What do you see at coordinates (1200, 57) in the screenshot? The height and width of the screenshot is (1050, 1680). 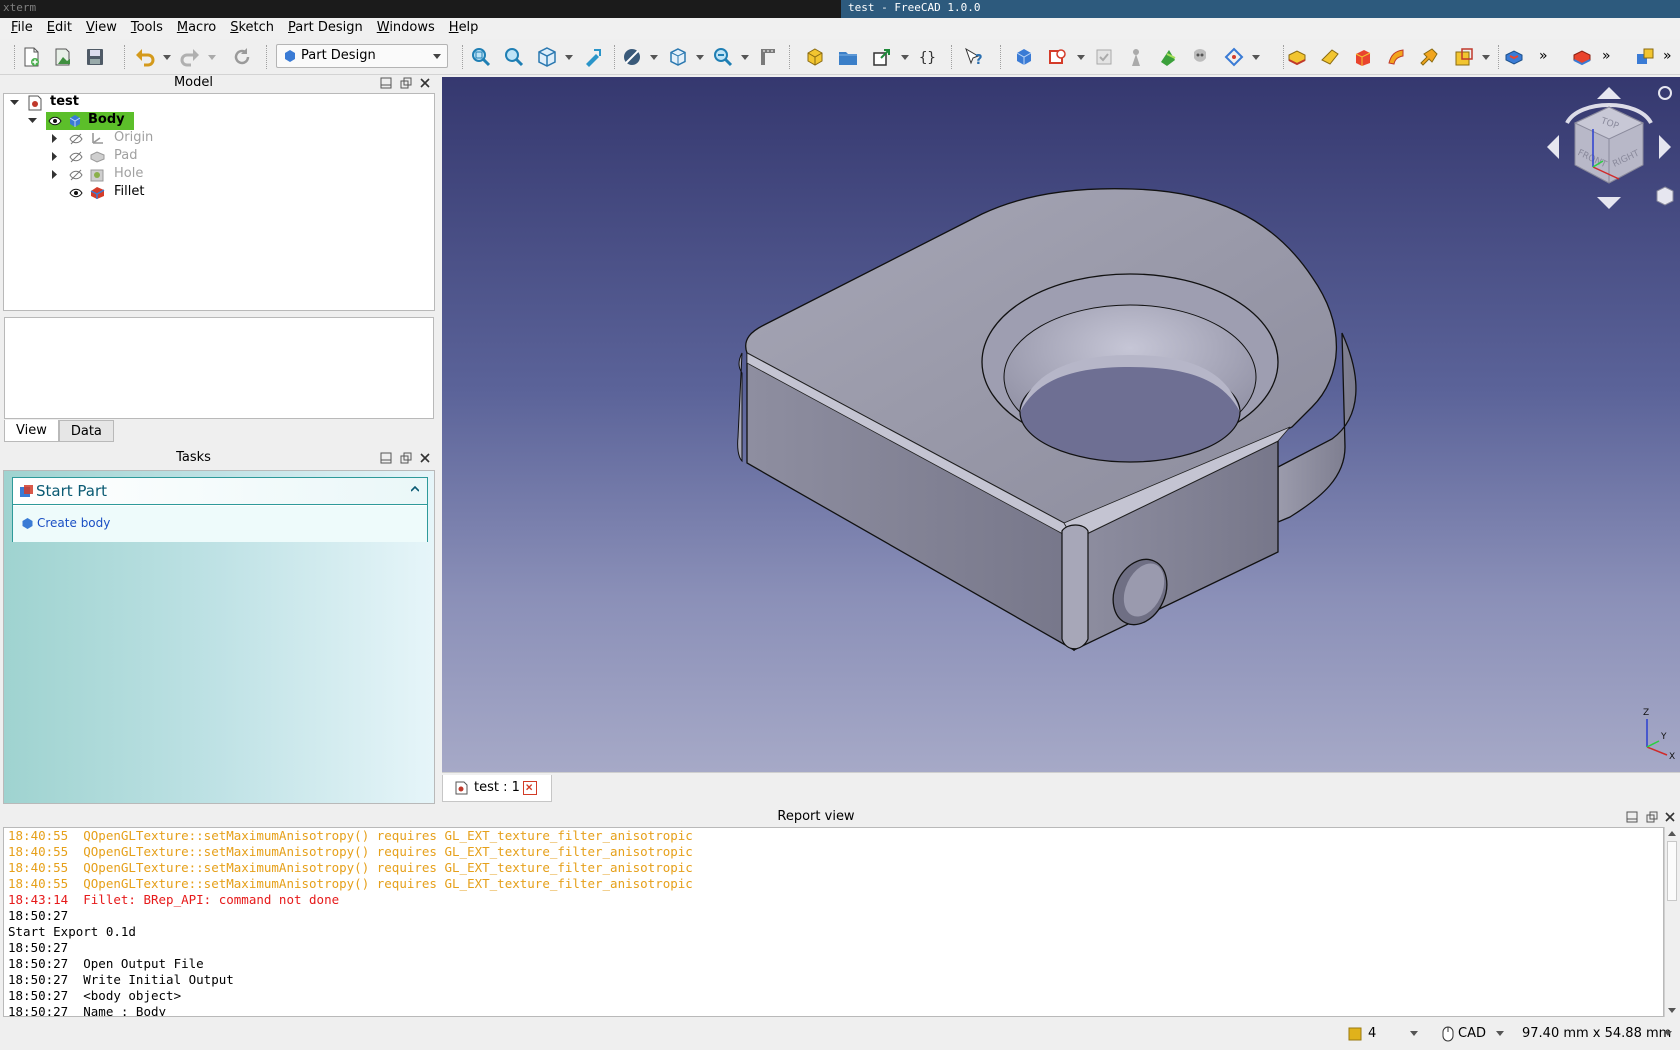 I see `subshape-binder-icon` at bounding box center [1200, 57].